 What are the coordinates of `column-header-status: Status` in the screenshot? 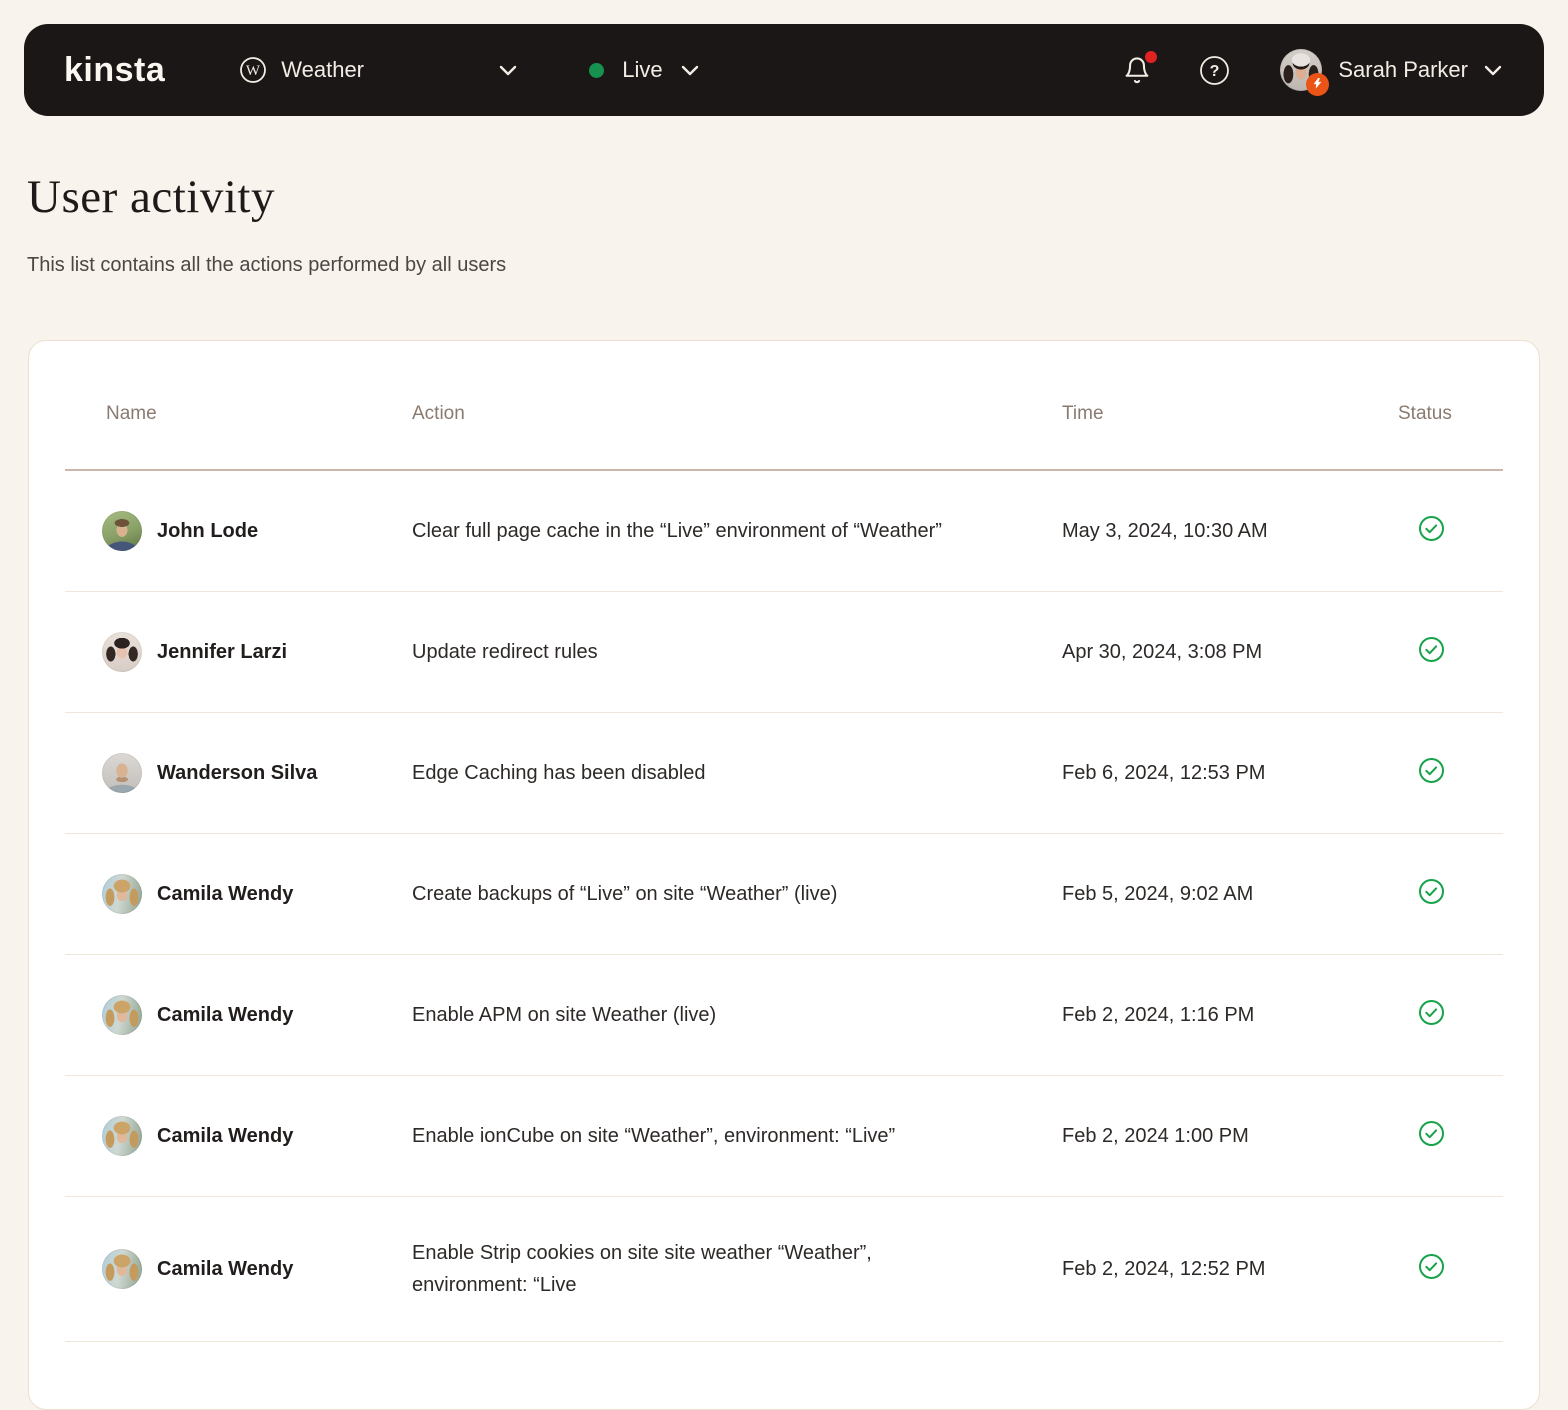 It's located at (1425, 413).